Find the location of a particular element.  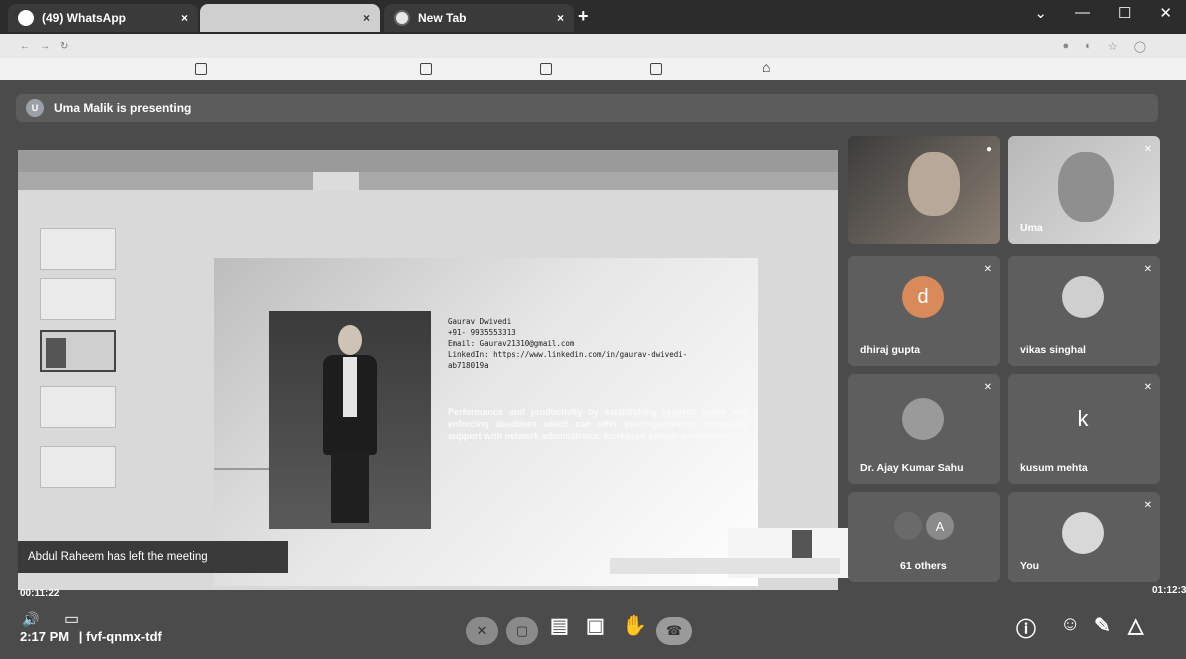

contact-line: +91- 9935553313 is located at coordinates (482, 332).